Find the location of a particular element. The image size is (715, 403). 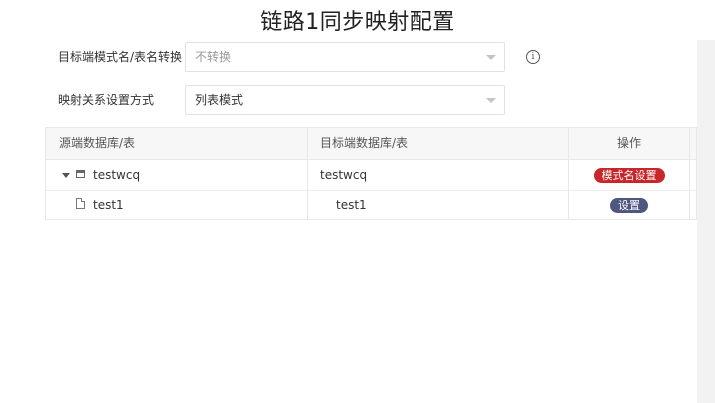

table-header: 源端数据库/表 目标端数据库/表 操作 is located at coordinates (371, 144).